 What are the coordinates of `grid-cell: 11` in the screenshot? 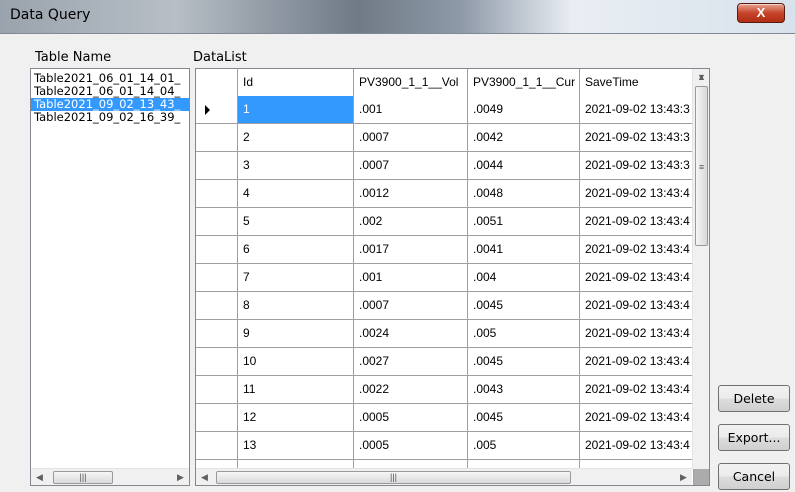 It's located at (296, 390).